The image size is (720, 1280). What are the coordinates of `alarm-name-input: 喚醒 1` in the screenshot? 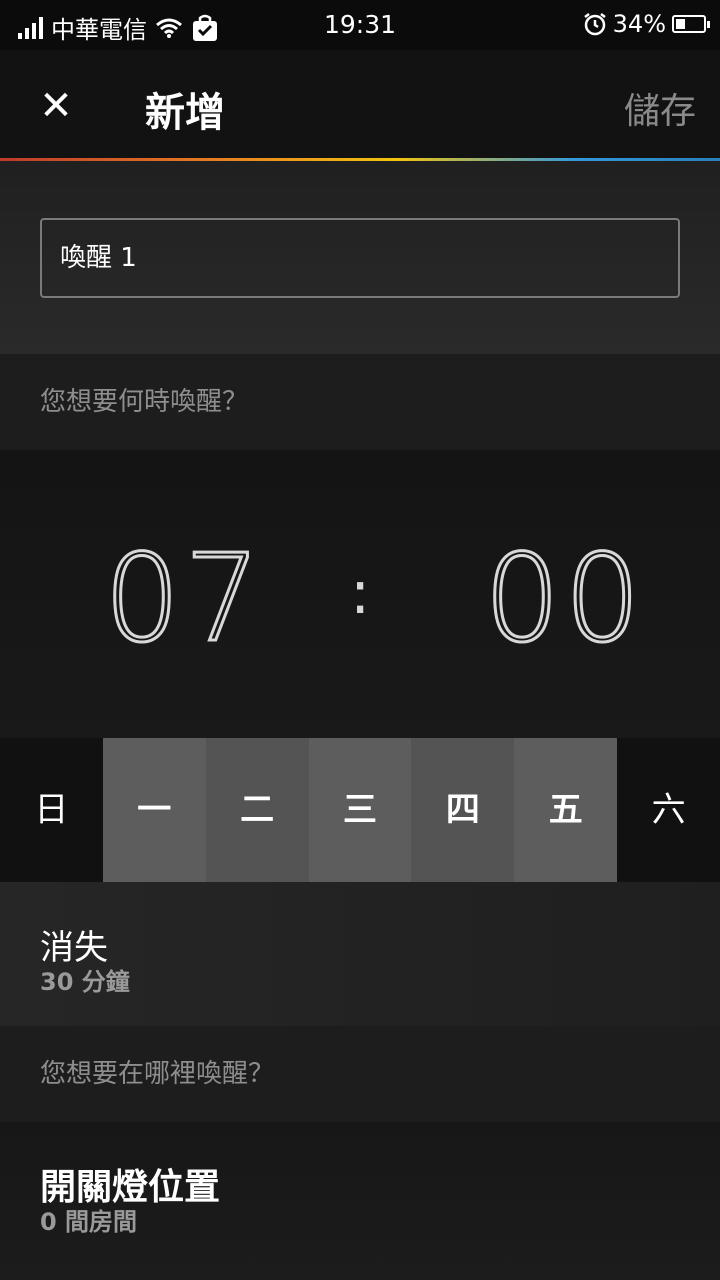 It's located at (360, 258).